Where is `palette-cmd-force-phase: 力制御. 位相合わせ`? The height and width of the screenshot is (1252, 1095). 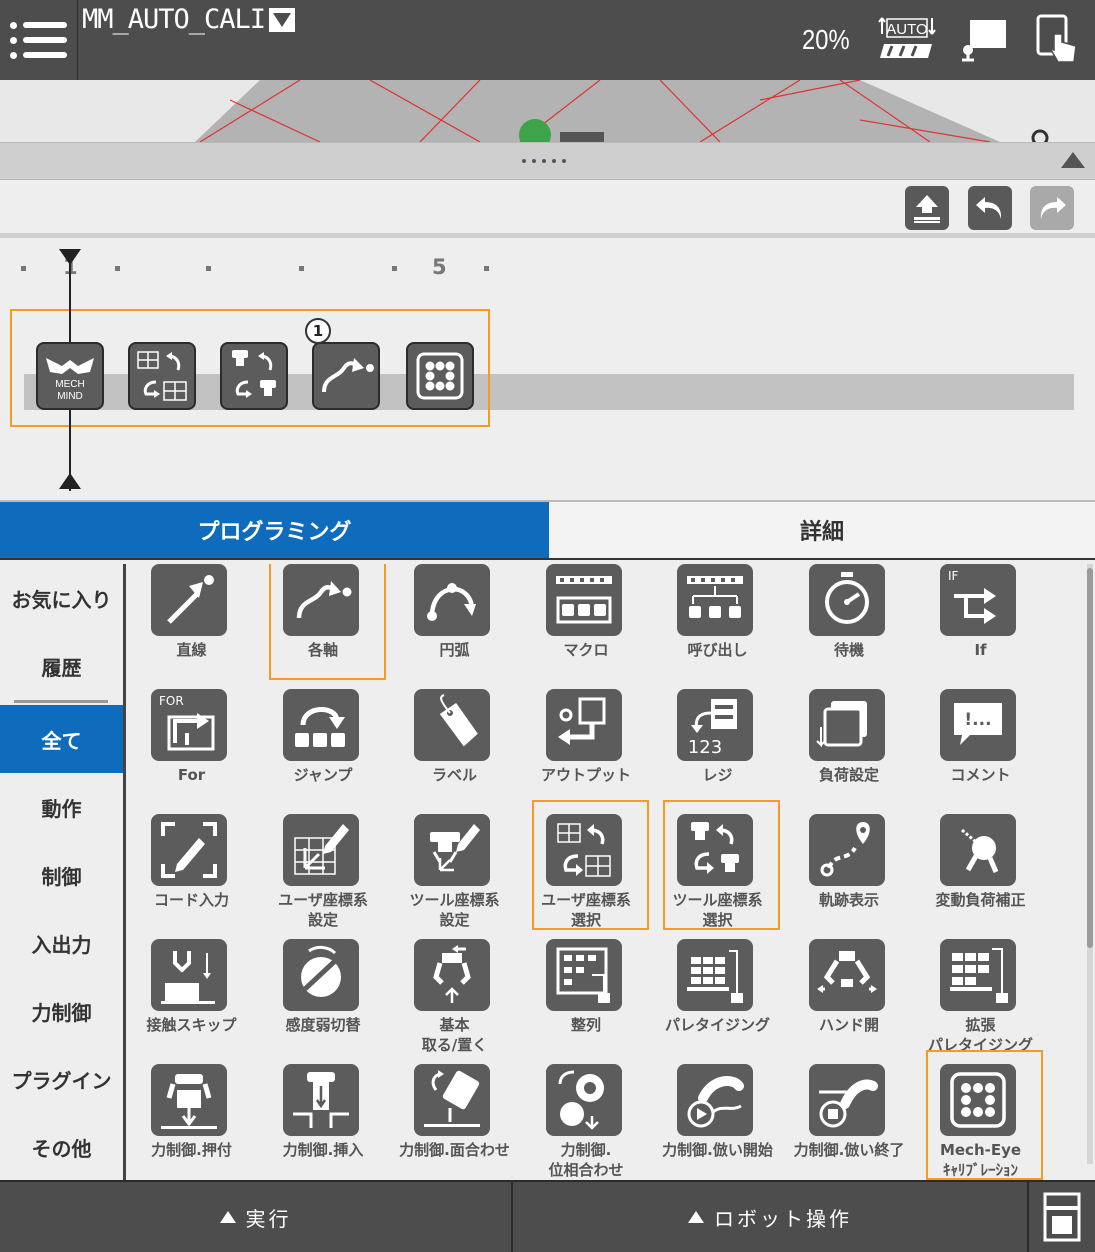 palette-cmd-force-phase: 力制御. 位相合わせ is located at coordinates (586, 1122).